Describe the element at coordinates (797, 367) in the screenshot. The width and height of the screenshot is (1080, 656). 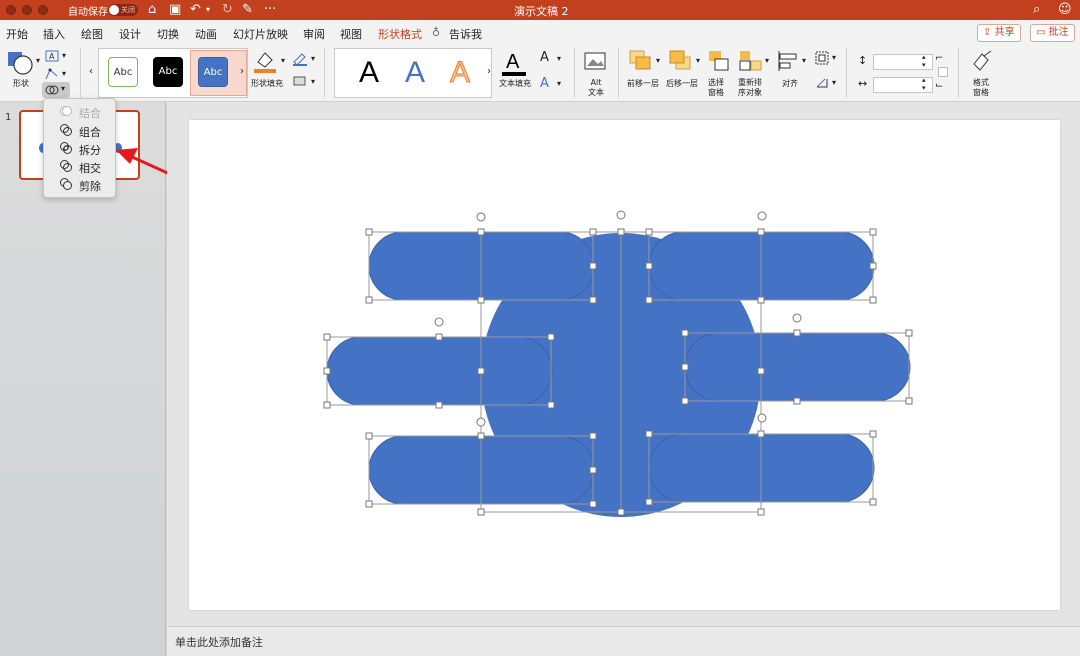
I see `pill-shape-mid-right` at that location.